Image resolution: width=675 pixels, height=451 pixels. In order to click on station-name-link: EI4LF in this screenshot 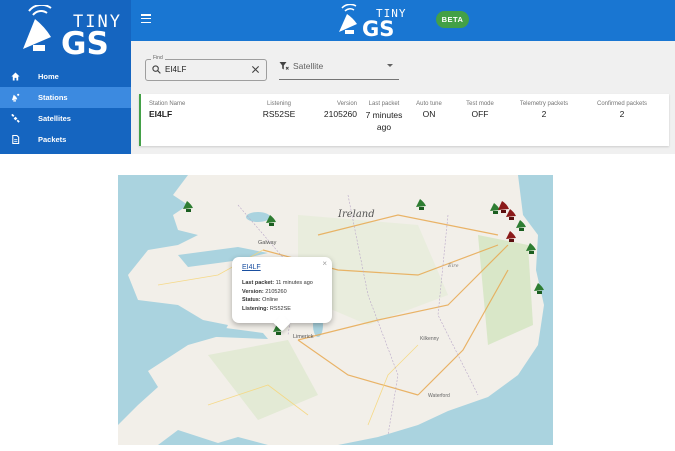, I will do `click(167, 114)`.